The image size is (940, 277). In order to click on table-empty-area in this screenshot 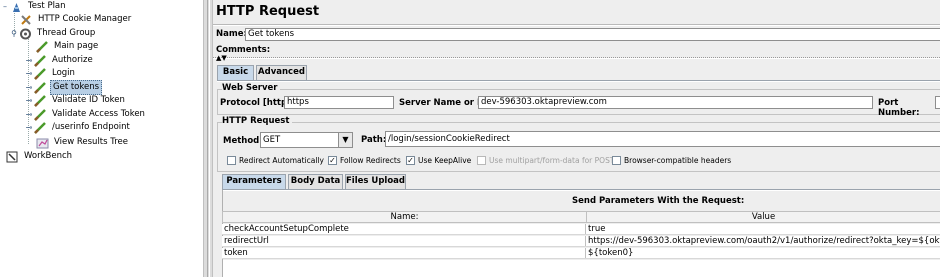, I will do `click(581, 268)`.